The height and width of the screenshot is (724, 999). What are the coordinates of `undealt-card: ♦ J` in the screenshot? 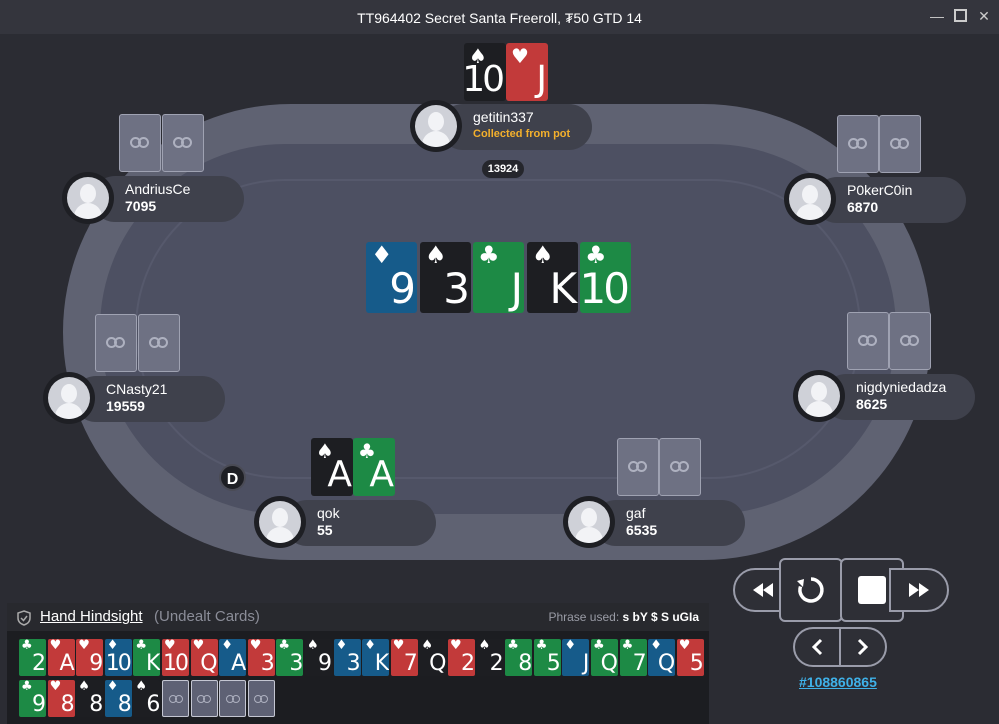 It's located at (576, 657).